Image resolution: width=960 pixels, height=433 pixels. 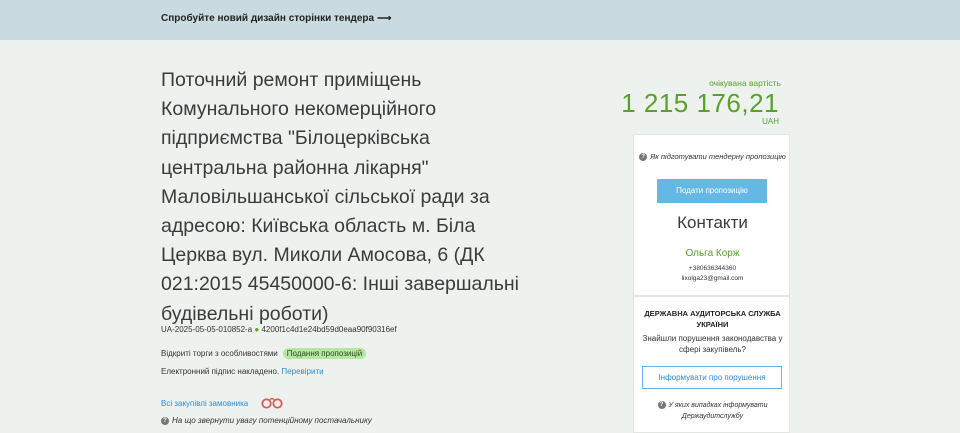 What do you see at coordinates (712, 222) in the screenshot?
I see `contacts-title: Контакти` at bounding box center [712, 222].